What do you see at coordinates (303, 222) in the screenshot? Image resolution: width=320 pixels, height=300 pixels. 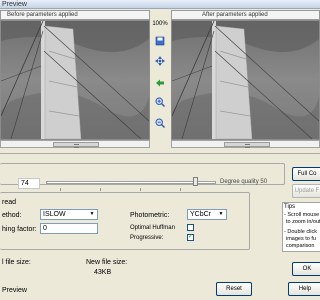 I see `tips-line: to zoom in/out` at bounding box center [303, 222].